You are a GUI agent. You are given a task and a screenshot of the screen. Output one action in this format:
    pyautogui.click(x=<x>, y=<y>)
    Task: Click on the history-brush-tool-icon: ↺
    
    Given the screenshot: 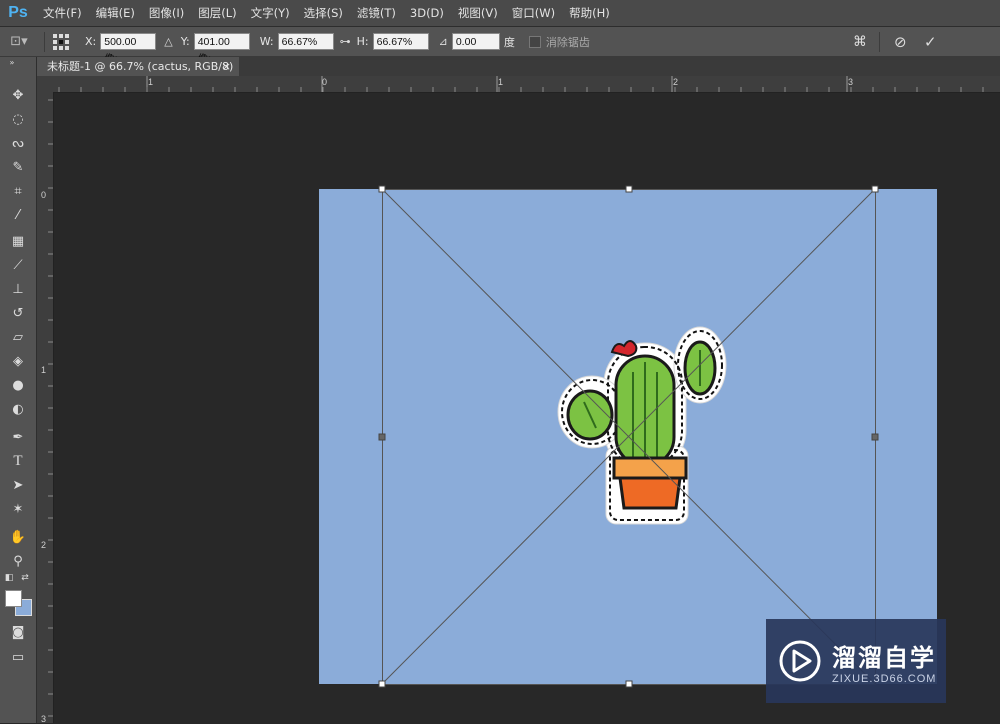 What is the action you would take?
    pyautogui.click(x=18, y=313)
    